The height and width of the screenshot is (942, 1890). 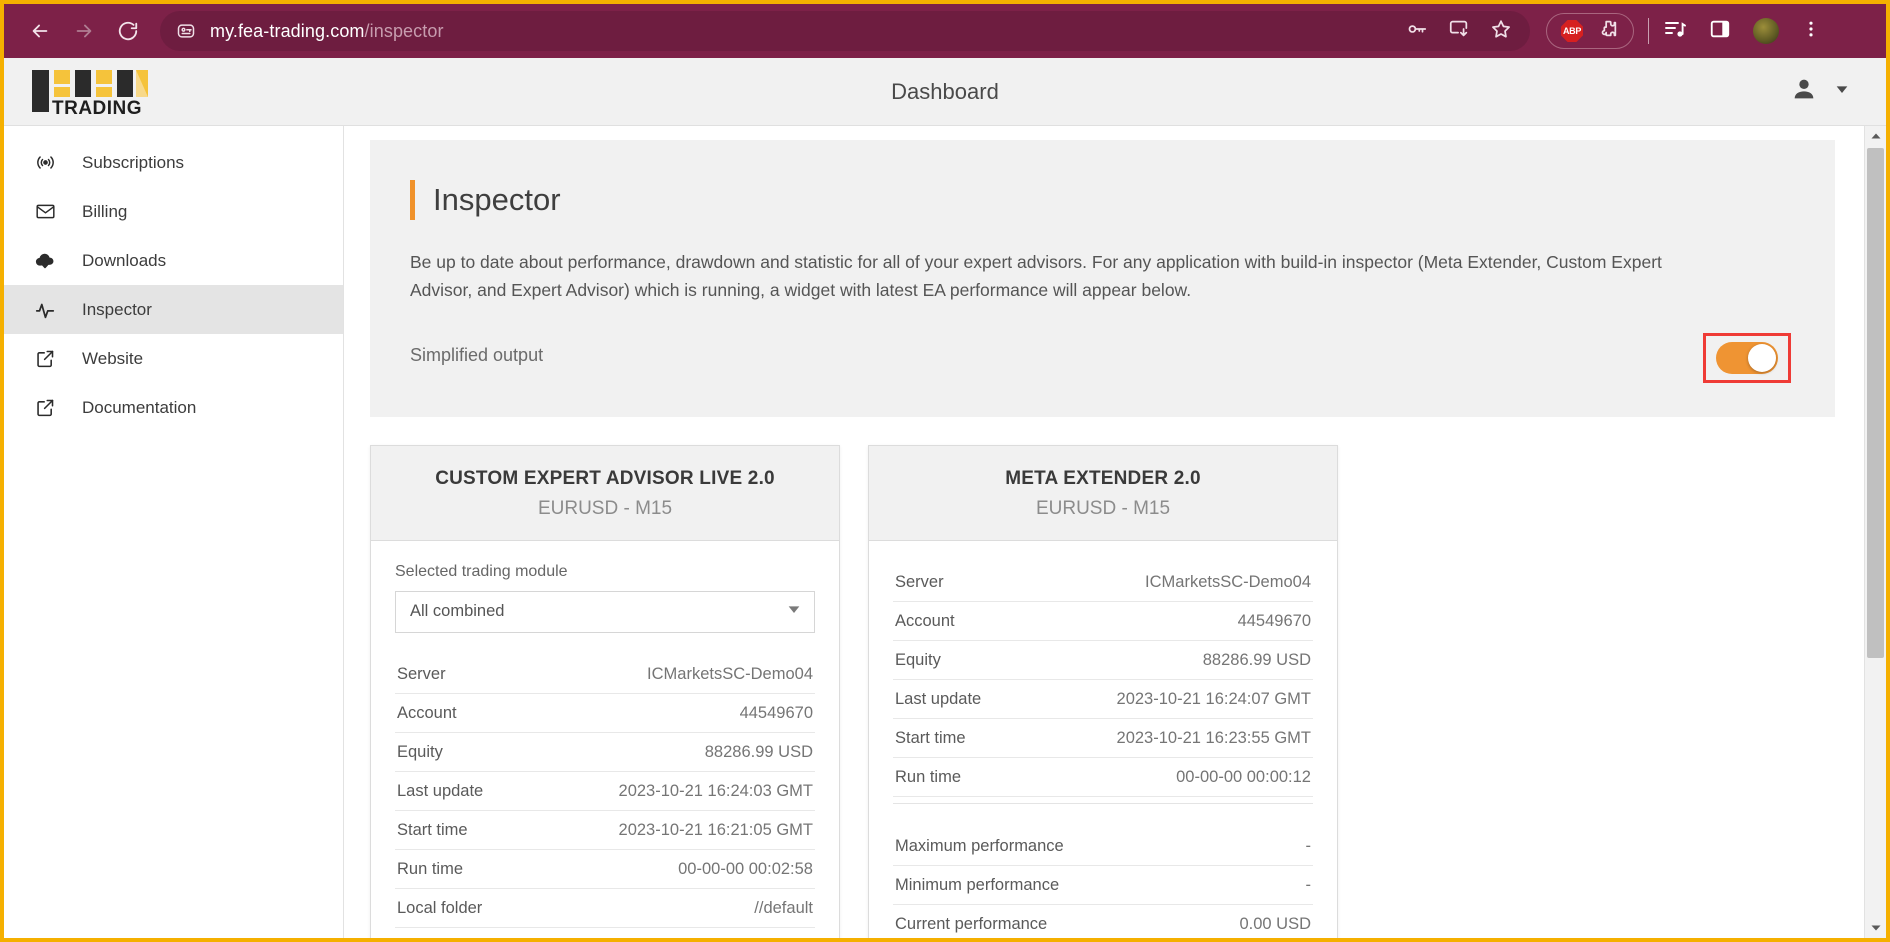 I want to click on reload-button, so click(x=128, y=31).